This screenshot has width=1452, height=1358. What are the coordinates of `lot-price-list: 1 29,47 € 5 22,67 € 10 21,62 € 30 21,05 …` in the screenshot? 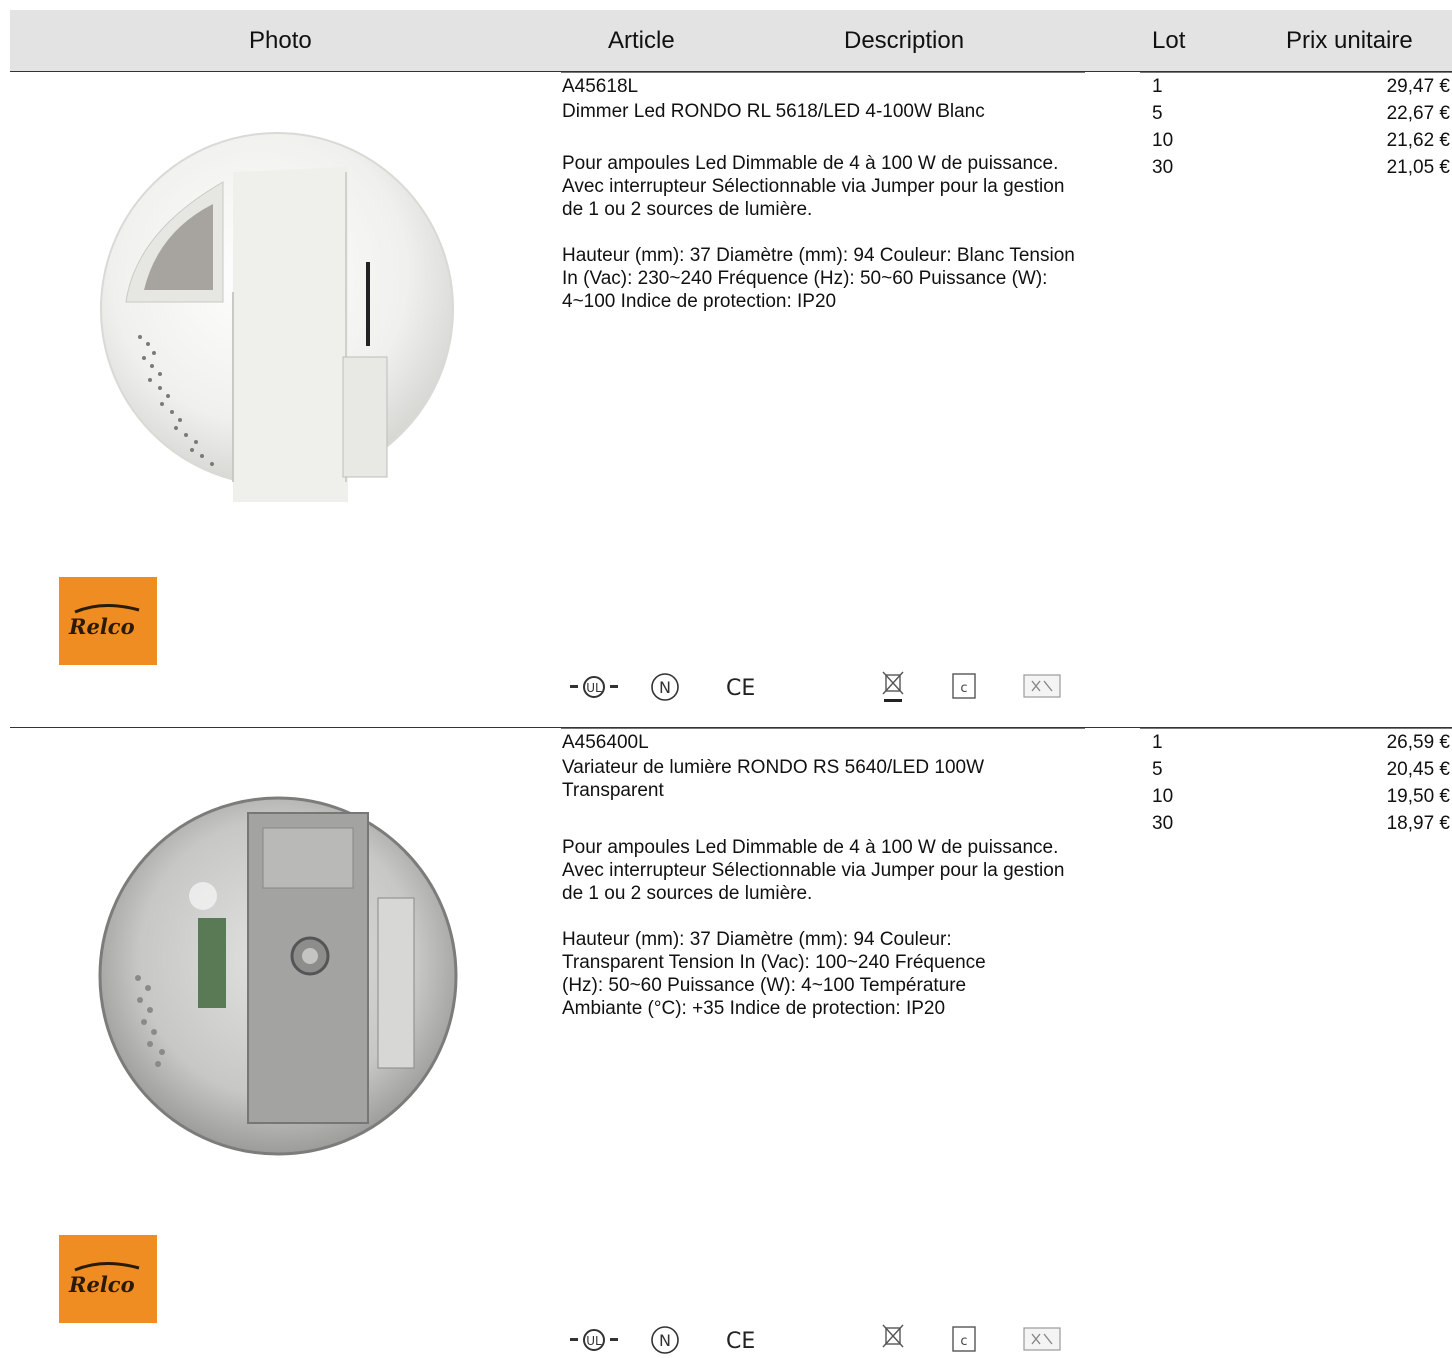 It's located at (1295, 129).